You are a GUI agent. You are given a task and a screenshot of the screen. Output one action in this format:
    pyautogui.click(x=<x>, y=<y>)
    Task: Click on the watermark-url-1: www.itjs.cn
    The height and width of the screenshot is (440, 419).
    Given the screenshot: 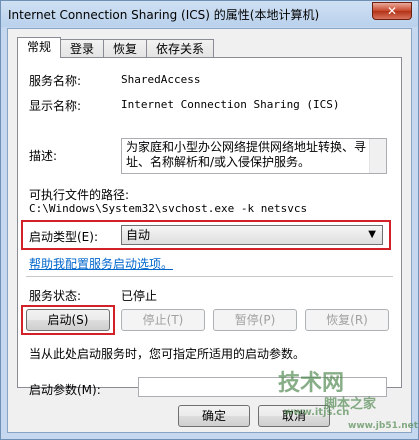 What is the action you would take?
    pyautogui.click(x=317, y=412)
    